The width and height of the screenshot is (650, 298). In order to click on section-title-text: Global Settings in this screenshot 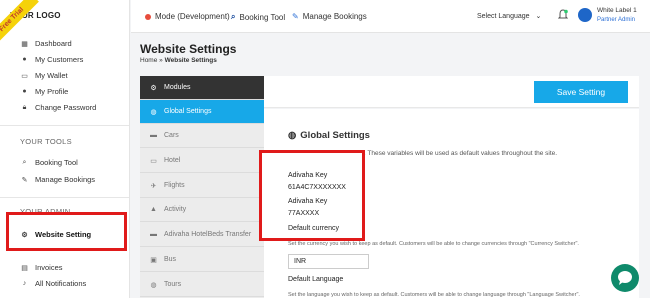, I will do `click(335, 135)`.